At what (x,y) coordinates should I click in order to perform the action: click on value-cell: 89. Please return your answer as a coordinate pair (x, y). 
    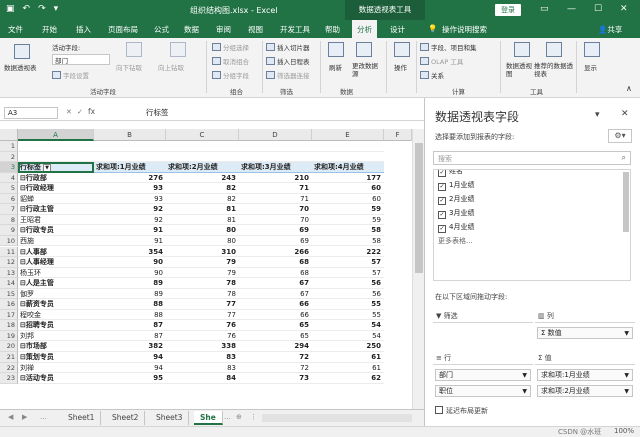
    Looking at the image, I should click on (130, 294).